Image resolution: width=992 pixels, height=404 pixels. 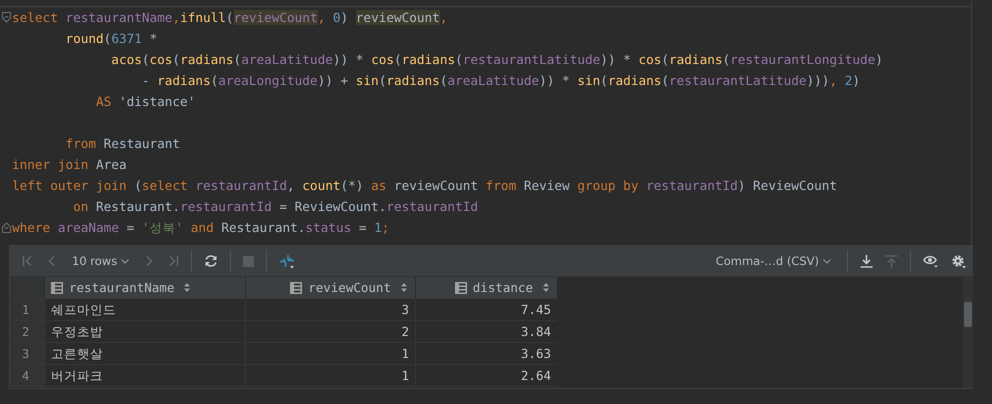 I want to click on row-number: 4, so click(x=27, y=375).